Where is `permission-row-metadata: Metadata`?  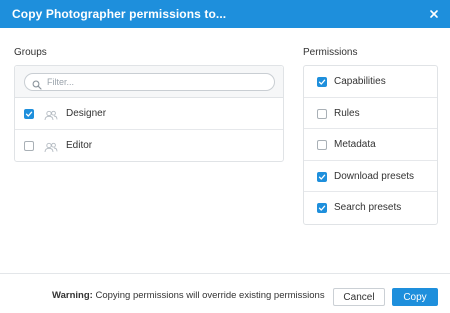 permission-row-metadata: Metadata is located at coordinates (370, 145).